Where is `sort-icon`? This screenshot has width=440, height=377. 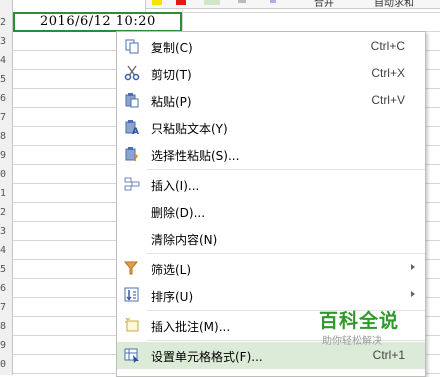
sort-icon is located at coordinates (132, 295).